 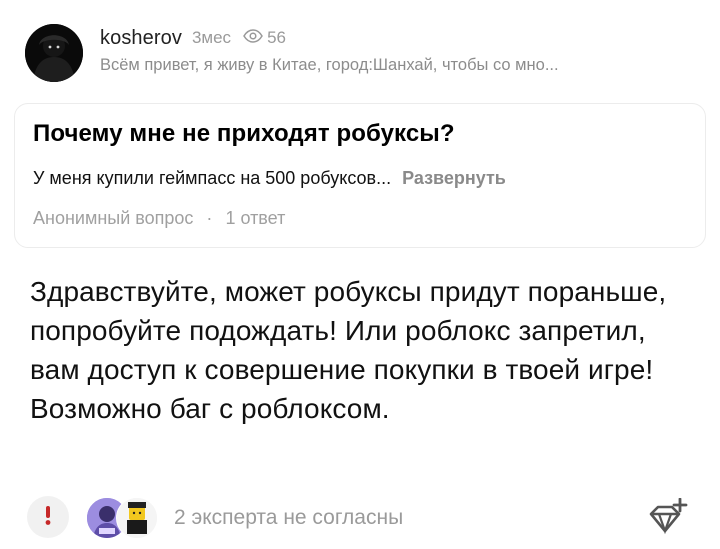 I want to click on experts-disagree-label: 2 эксперта не согласны, so click(x=288, y=518).